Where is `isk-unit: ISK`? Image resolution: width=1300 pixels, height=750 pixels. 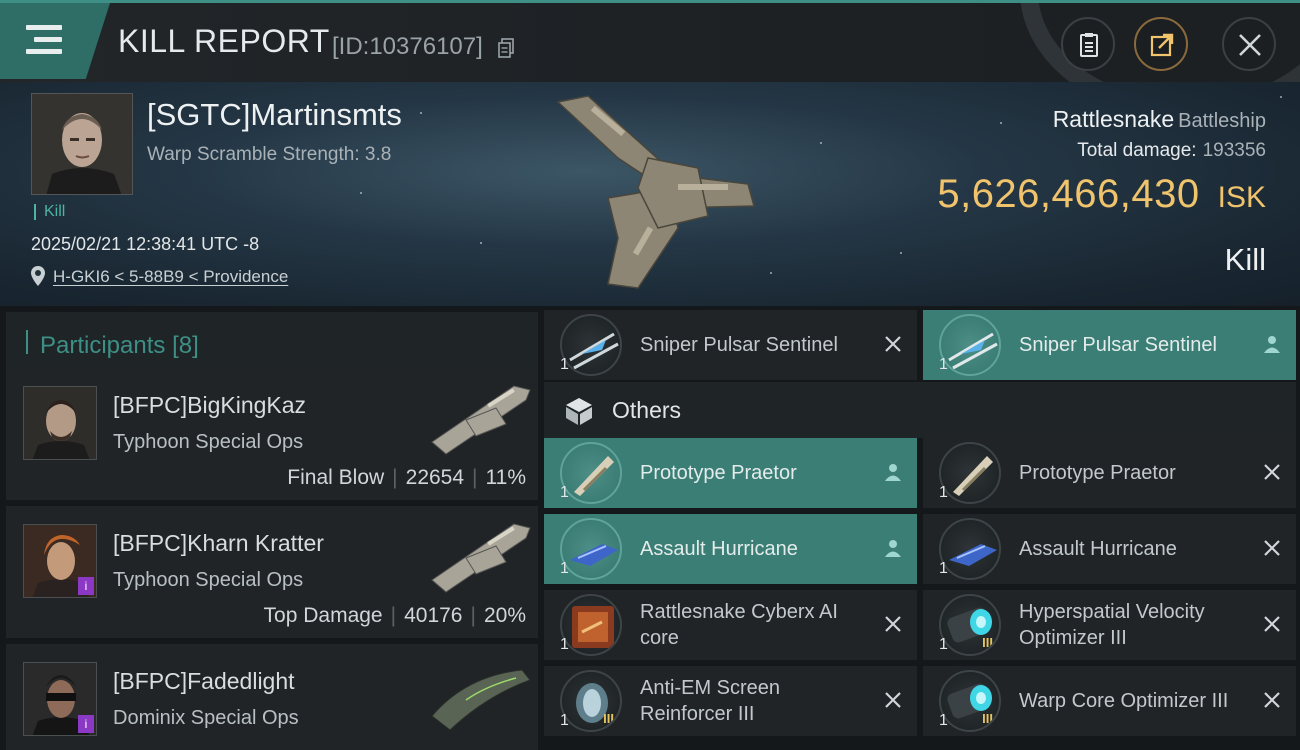
isk-unit: ISK is located at coordinates (1241, 197).